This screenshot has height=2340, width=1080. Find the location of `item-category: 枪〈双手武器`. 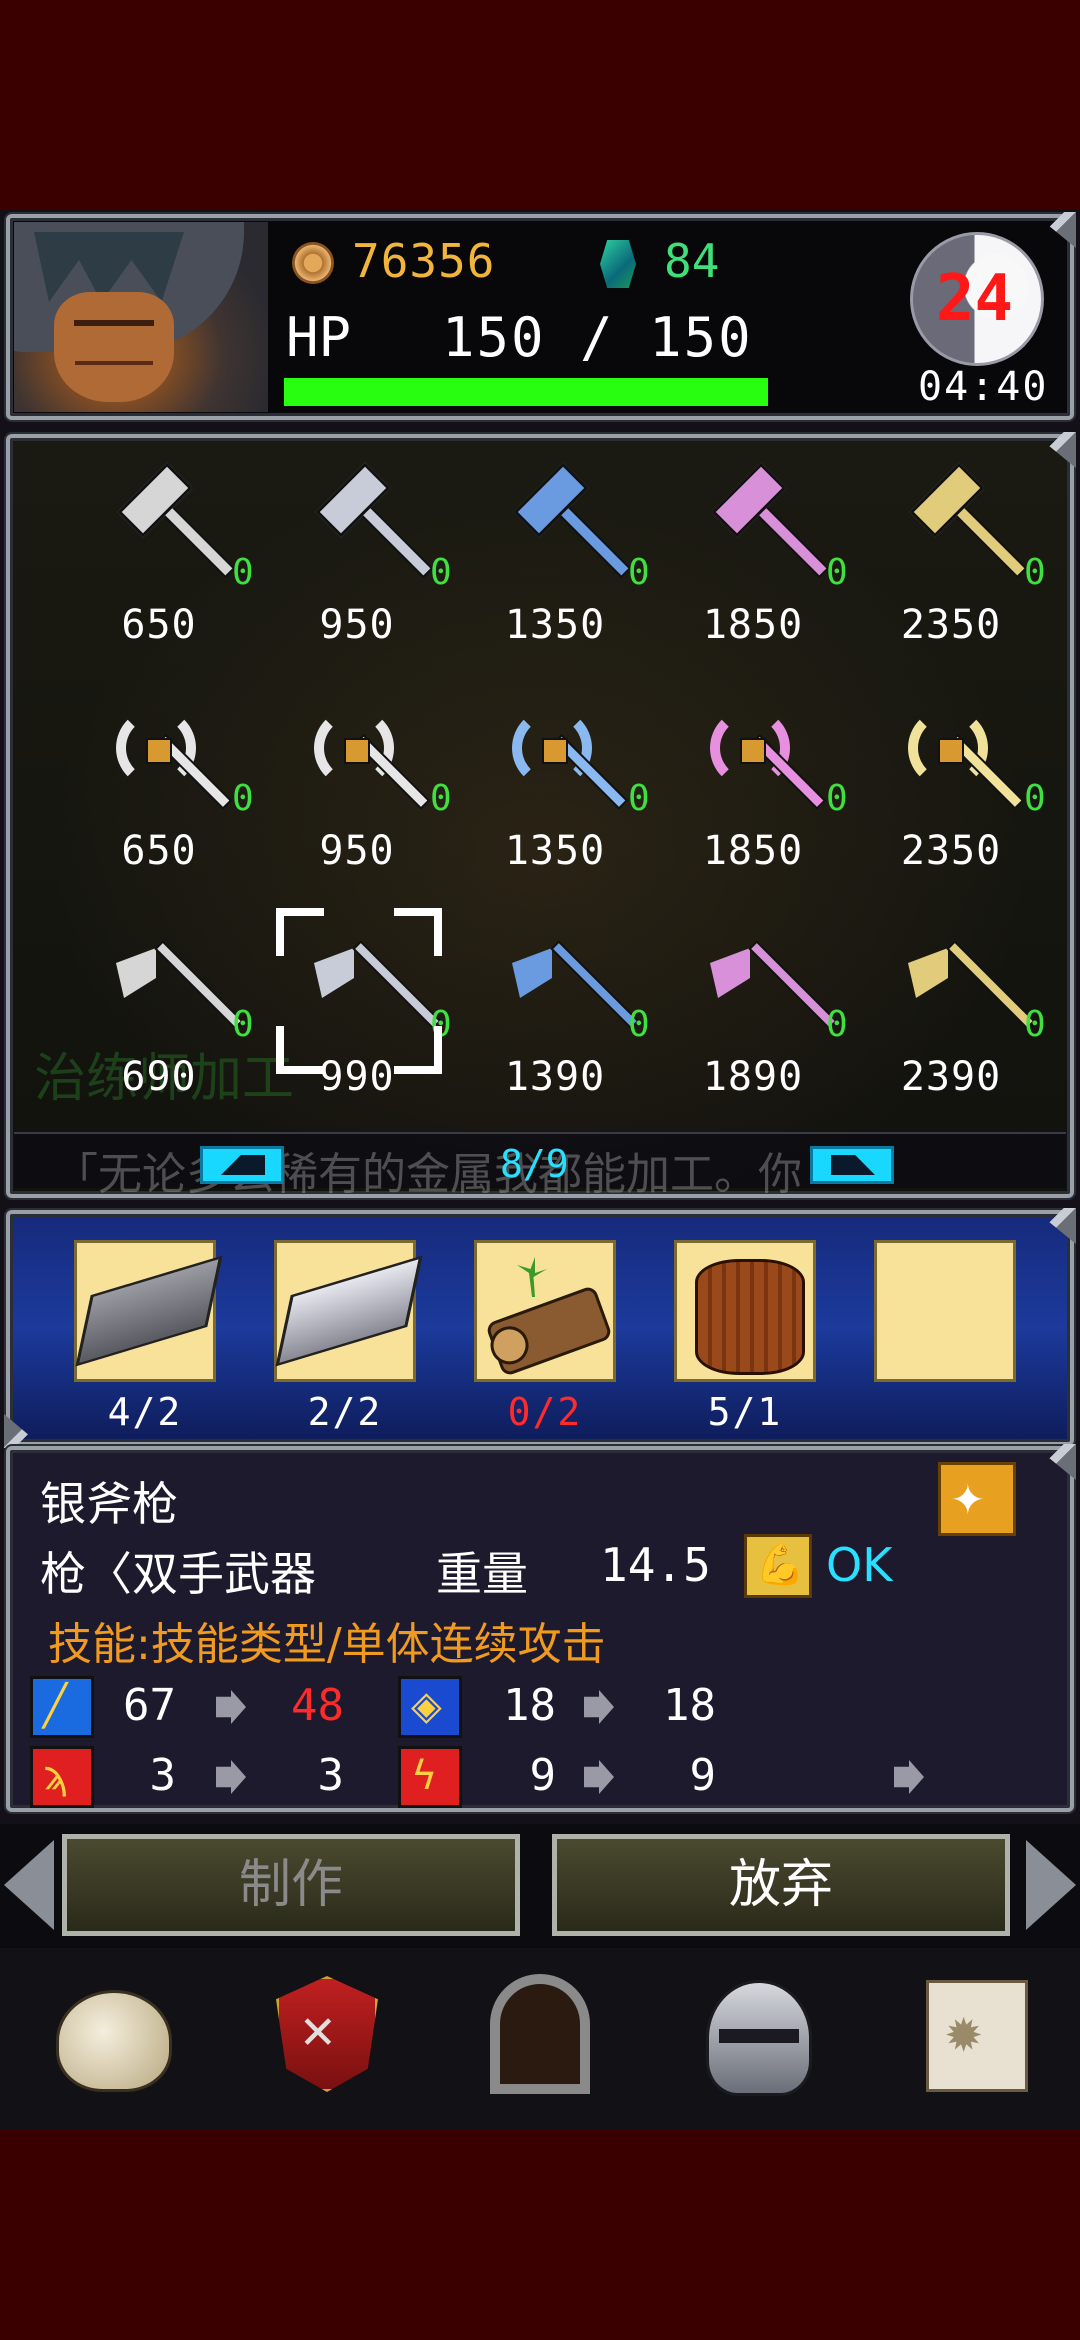

item-category: 枪〈双手武器 is located at coordinates (178, 1574).